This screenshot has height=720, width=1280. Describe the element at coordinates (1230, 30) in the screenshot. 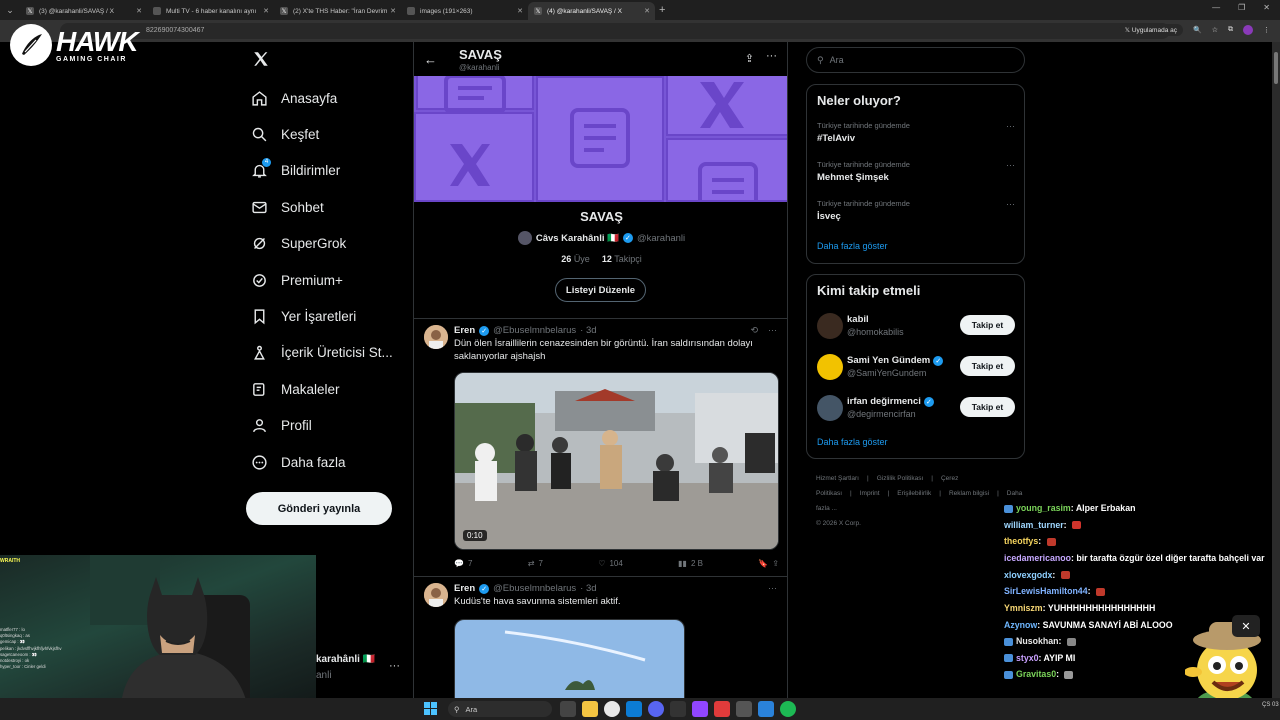

I see `extensions-icon: ⧉` at that location.